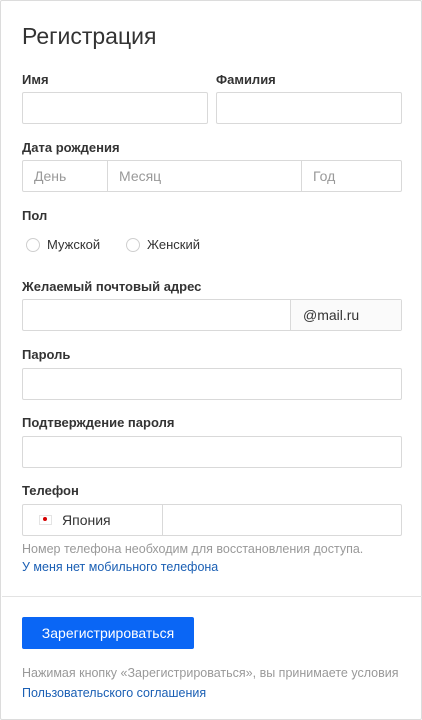 This screenshot has height=720, width=422. I want to click on phone-label: Телефон, so click(50, 490).